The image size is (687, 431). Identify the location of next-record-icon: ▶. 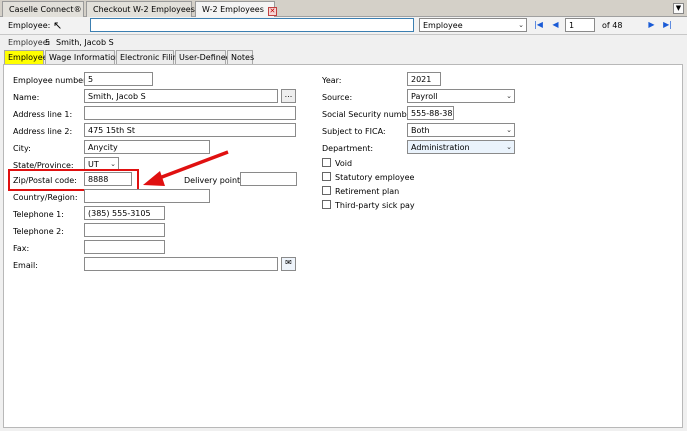
(651, 25).